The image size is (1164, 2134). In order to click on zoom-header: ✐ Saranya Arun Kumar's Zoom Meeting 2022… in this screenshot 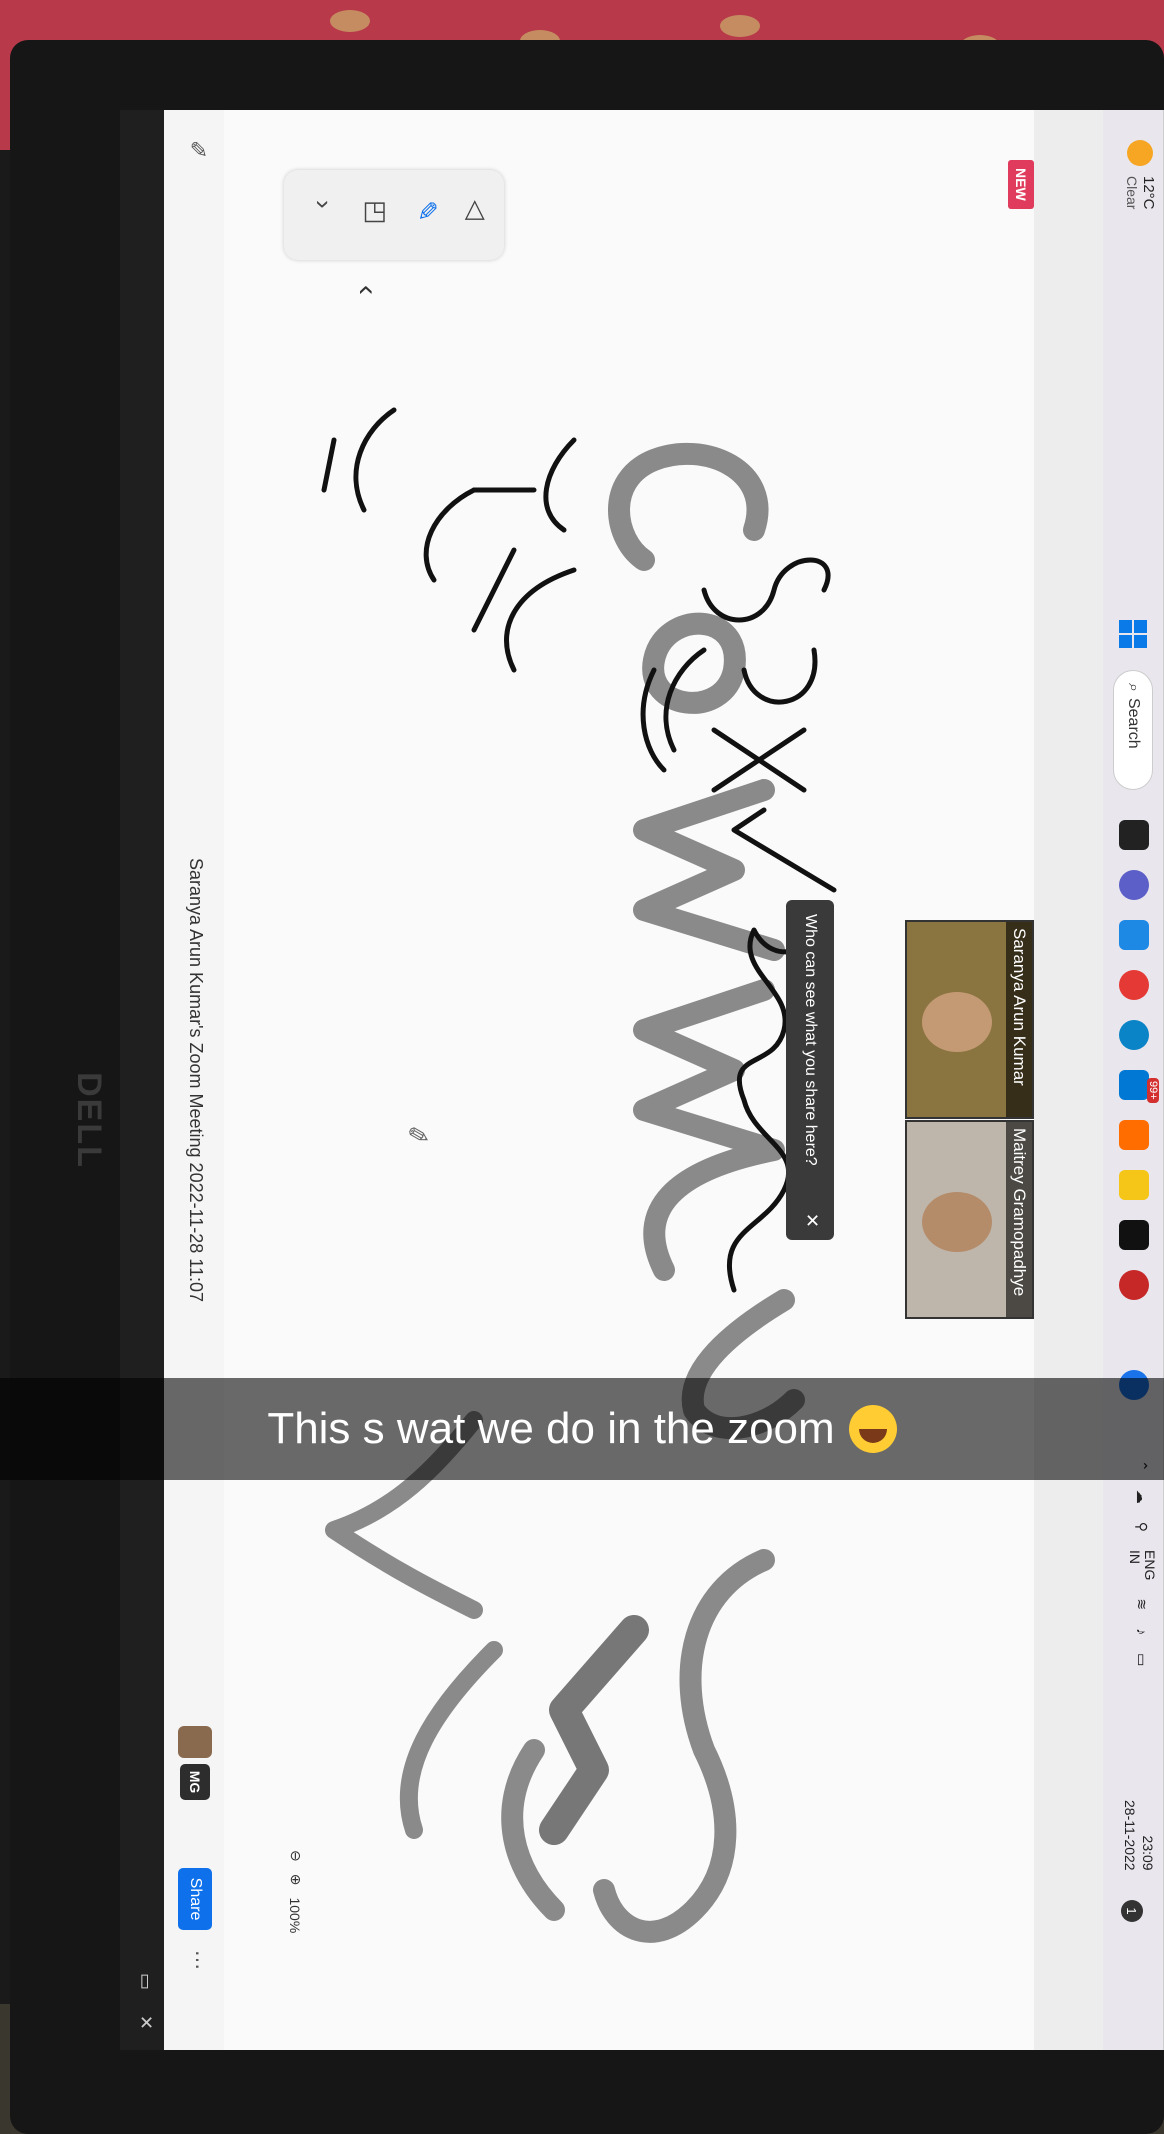, I will do `click(193, 1080)`.